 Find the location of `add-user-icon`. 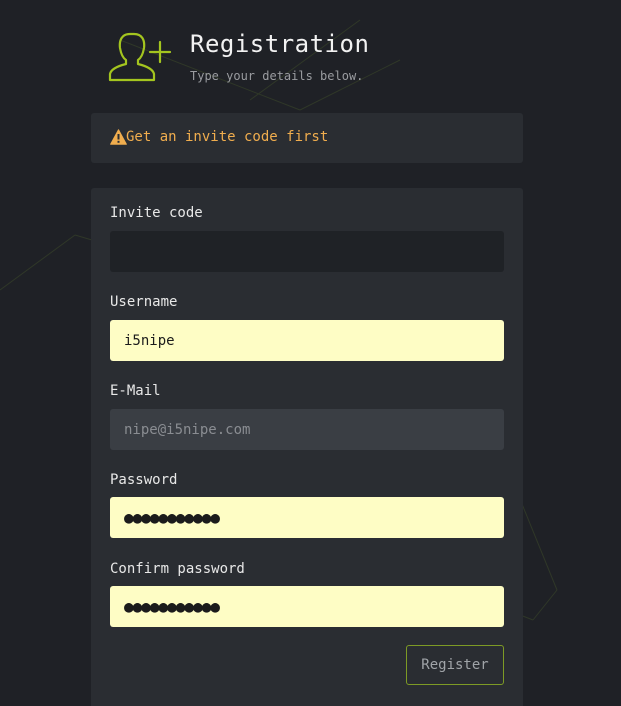

add-user-icon is located at coordinates (140, 57).